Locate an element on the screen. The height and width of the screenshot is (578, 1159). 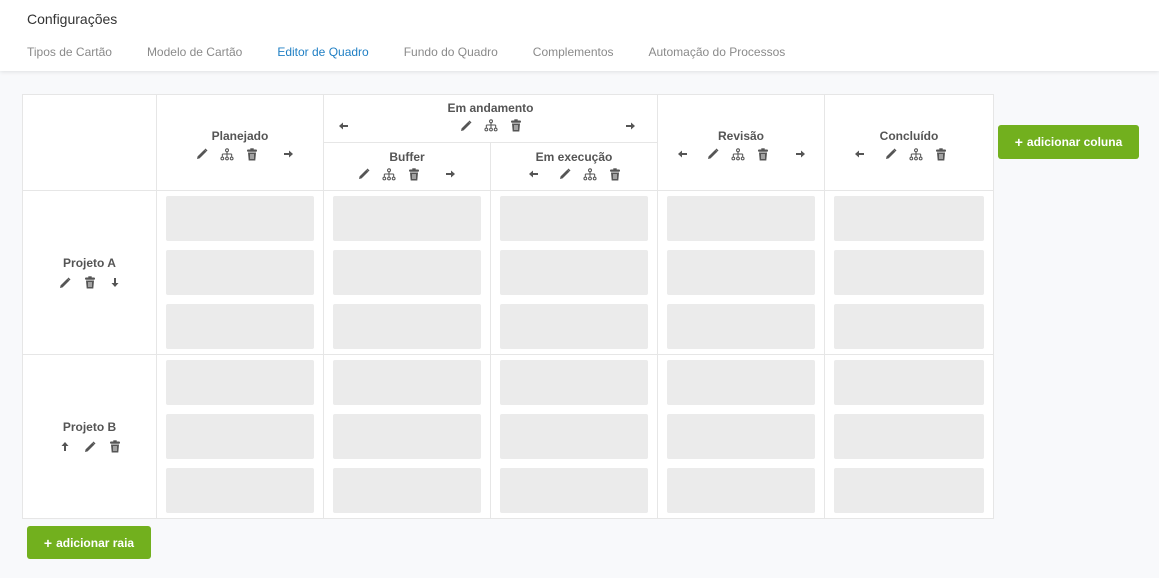
arrow-up-icon is located at coordinates (65, 446).